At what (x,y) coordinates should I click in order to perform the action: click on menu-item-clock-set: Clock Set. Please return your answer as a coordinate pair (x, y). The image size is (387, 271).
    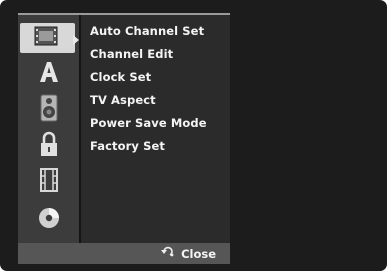
    Looking at the image, I should click on (148, 80).